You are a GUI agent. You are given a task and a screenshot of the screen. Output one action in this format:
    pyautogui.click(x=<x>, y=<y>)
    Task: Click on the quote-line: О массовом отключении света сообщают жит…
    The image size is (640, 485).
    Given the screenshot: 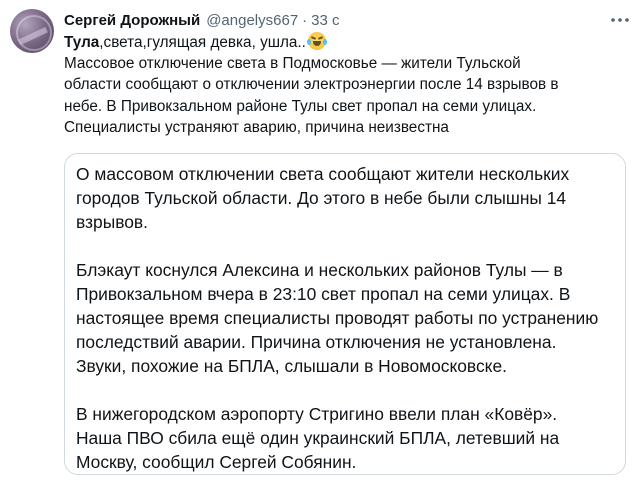 What is the action you would take?
    pyautogui.click(x=323, y=174)
    